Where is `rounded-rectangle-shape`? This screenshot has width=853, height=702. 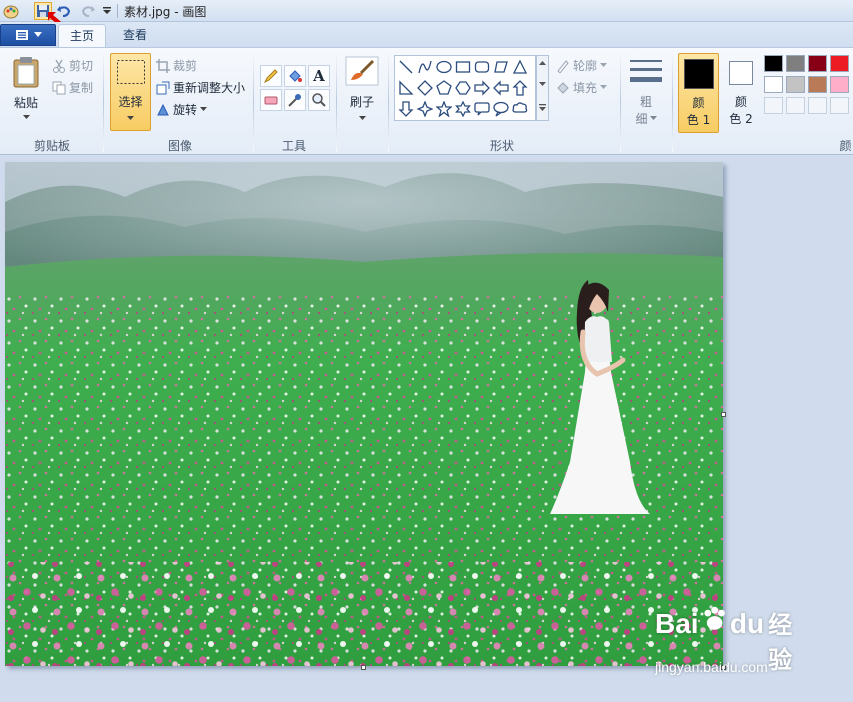 rounded-rectangle-shape is located at coordinates (482, 67).